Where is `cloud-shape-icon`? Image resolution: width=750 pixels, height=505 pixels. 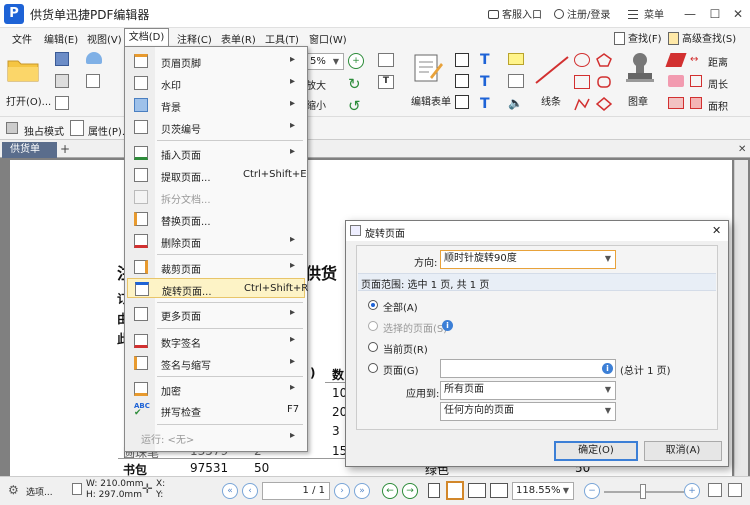 cloud-shape-icon is located at coordinates (604, 82).